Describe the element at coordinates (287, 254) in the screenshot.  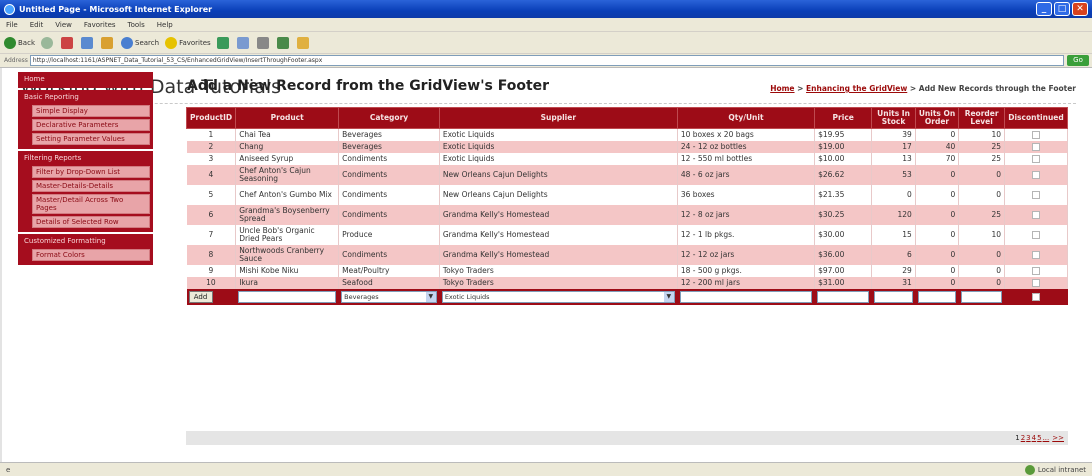
I see `cell-product: Northwoods Cranberry Sauce` at that location.